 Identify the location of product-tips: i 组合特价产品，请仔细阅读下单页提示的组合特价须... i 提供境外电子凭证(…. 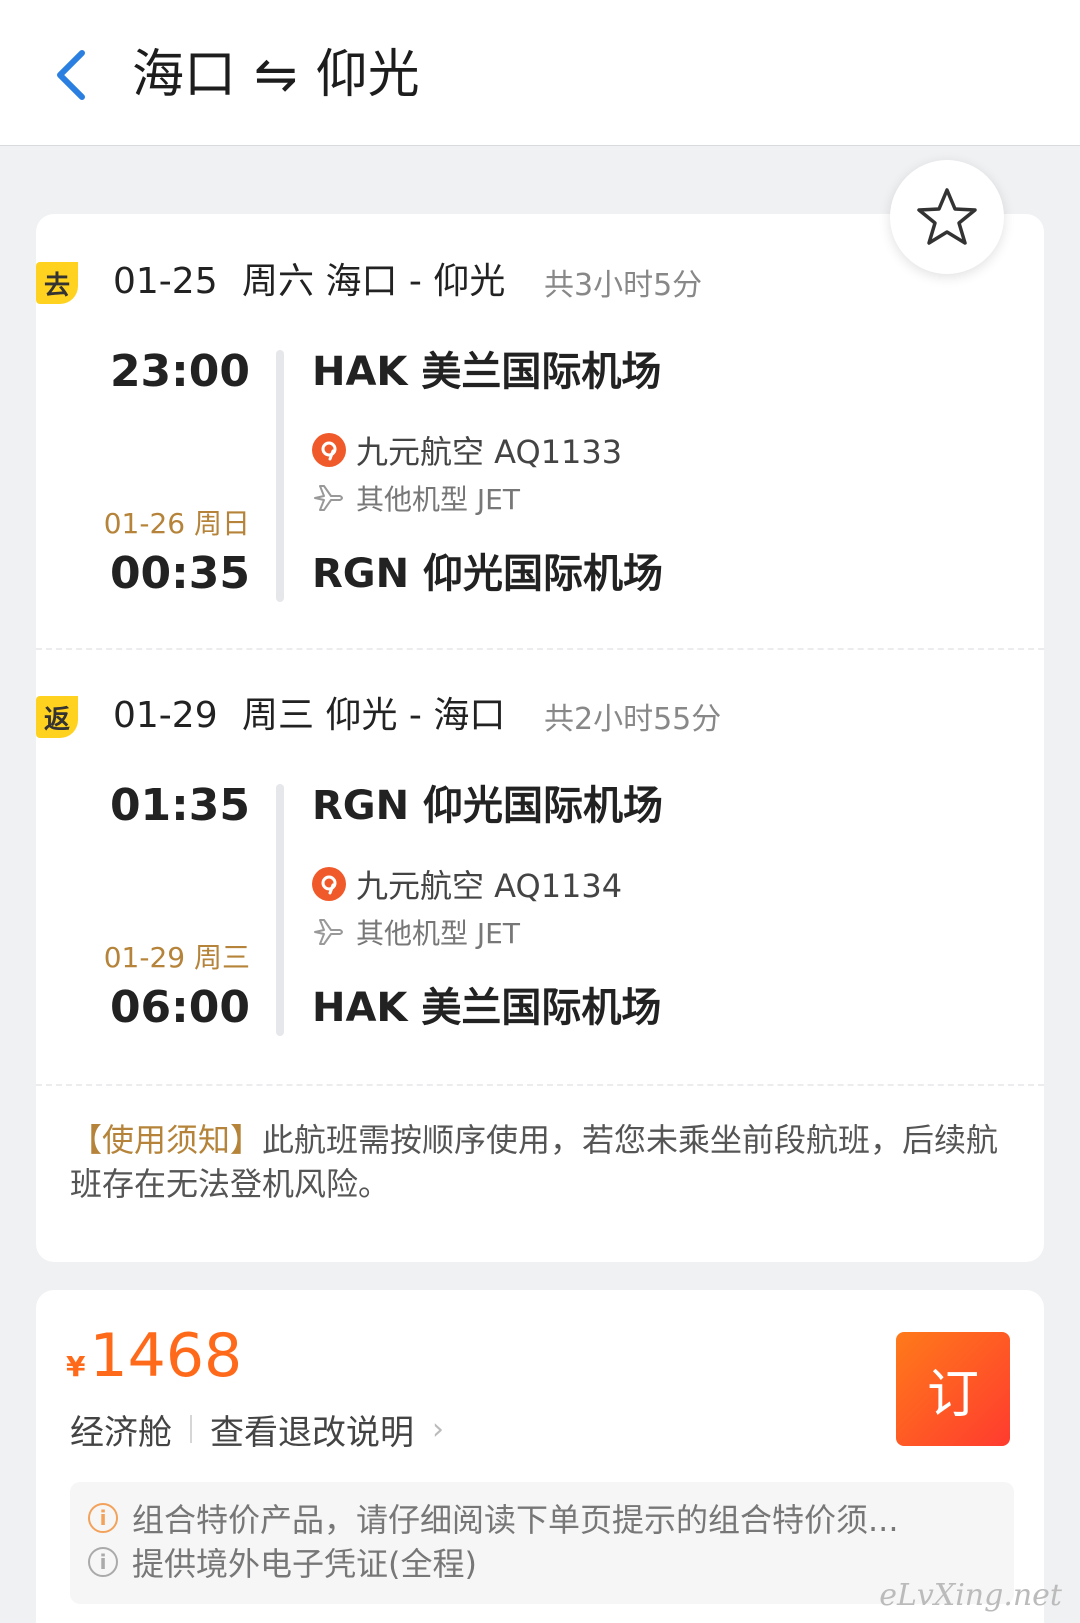
(542, 1543).